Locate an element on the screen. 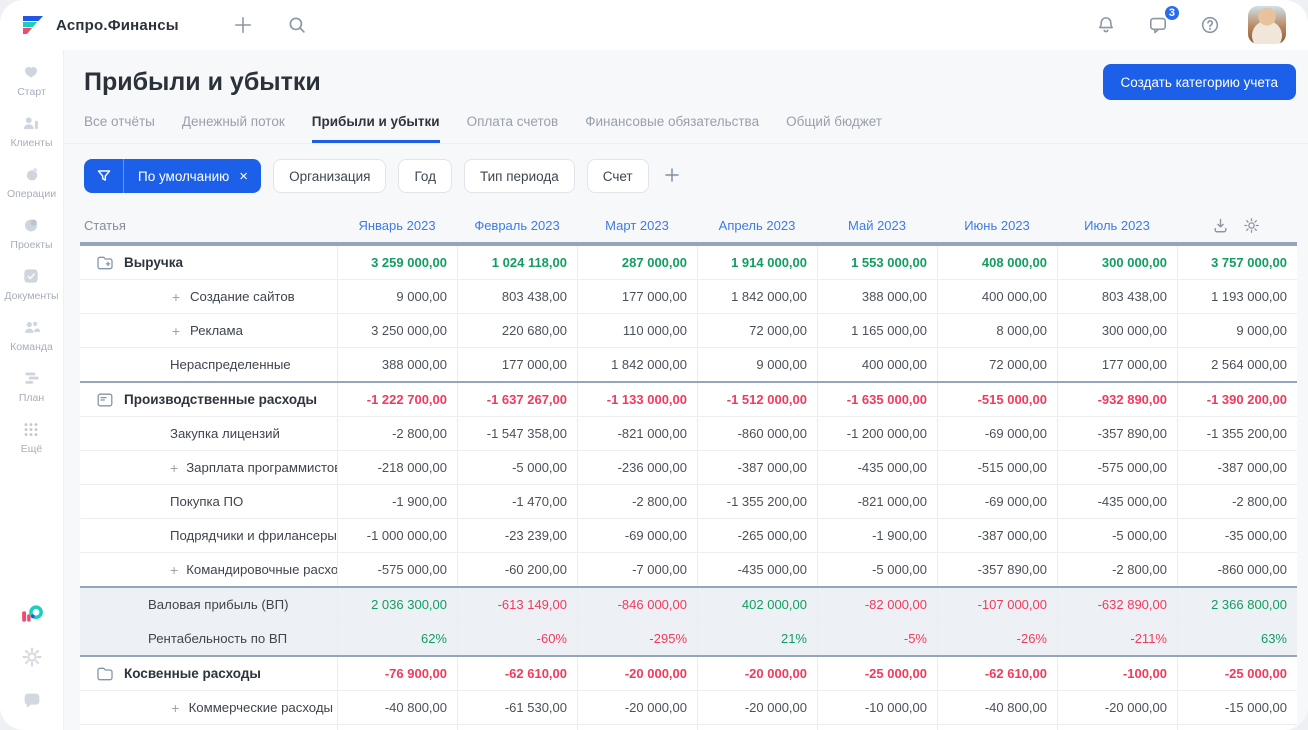 Image resolution: width=1308 pixels, height=730 pixels. notifications-button is located at coordinates (1106, 25).